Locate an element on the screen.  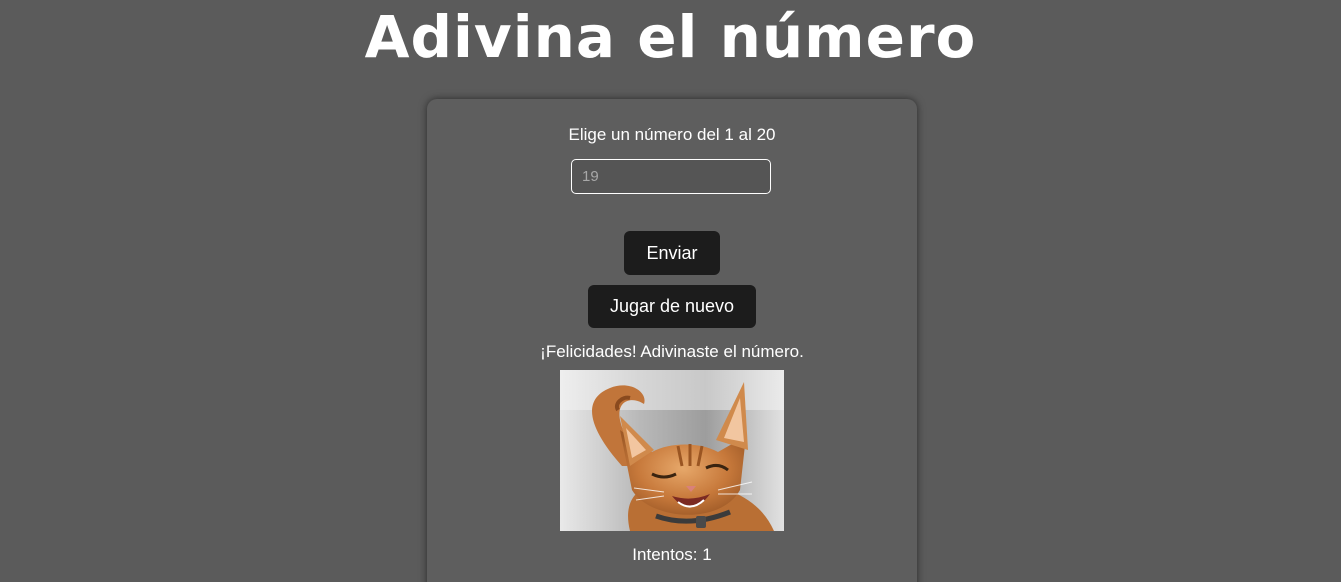
result-message: ¡Felicidades! Adivinaste el número. is located at coordinates (672, 351).